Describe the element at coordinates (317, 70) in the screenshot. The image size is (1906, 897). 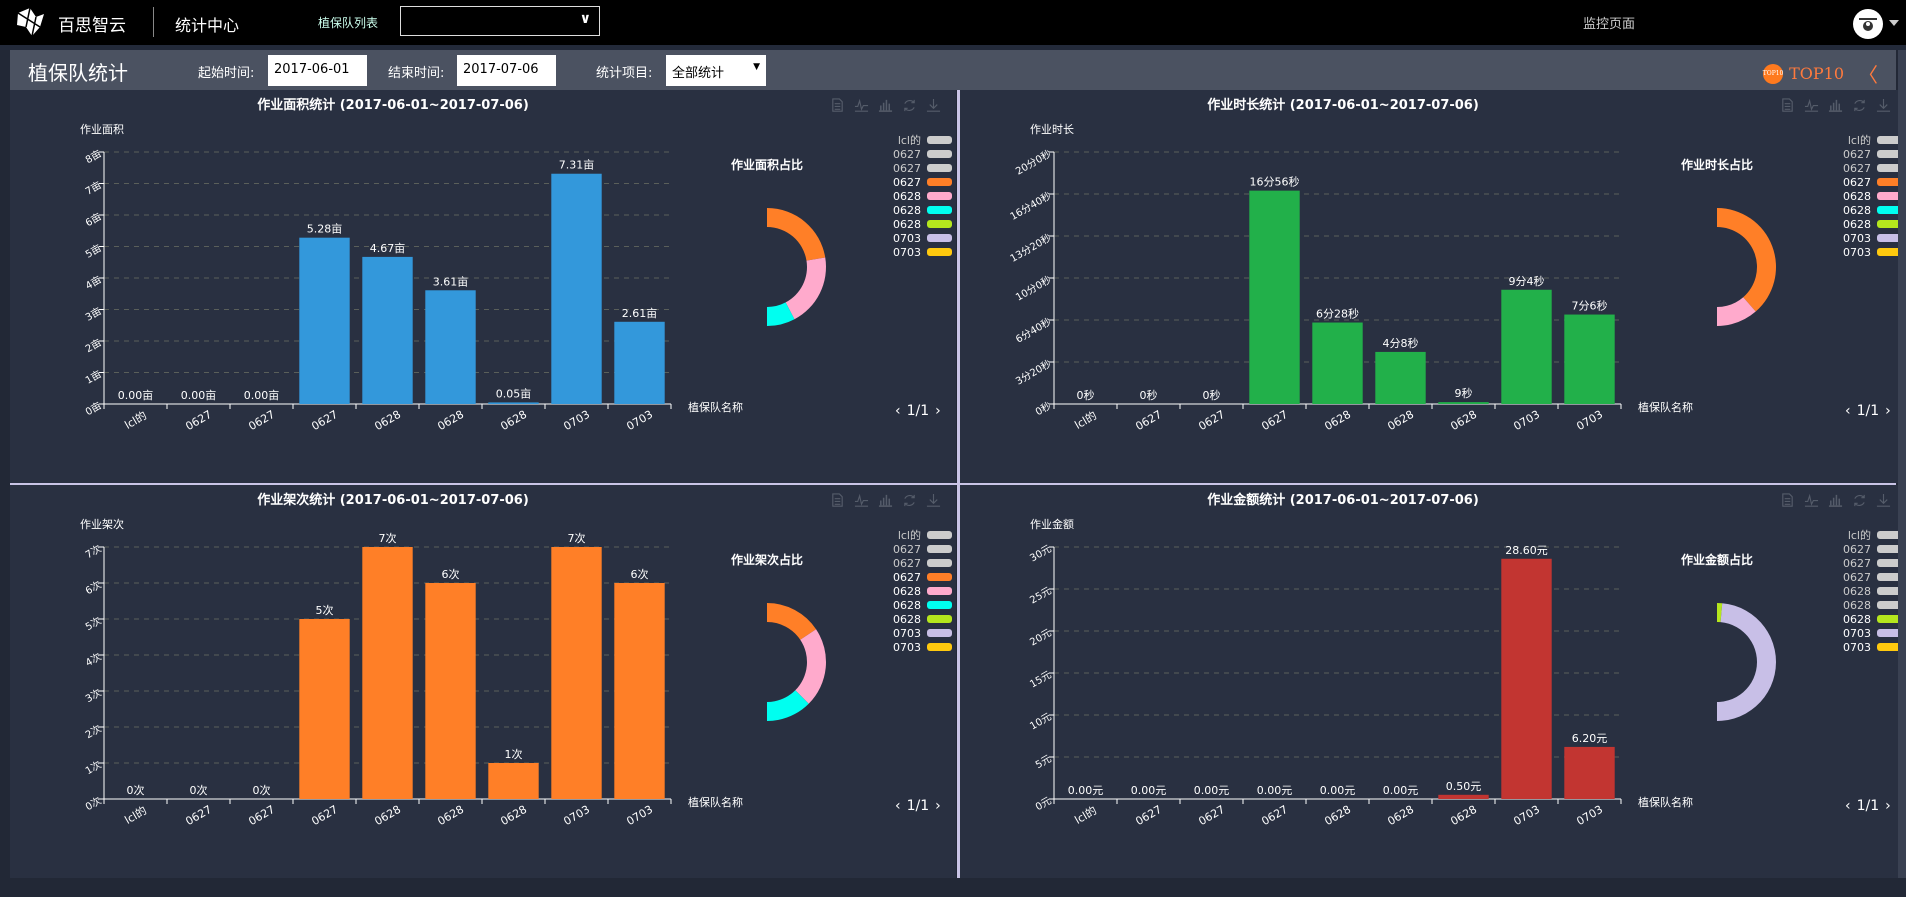
I see `start-date-input: 2017-06-01` at that location.